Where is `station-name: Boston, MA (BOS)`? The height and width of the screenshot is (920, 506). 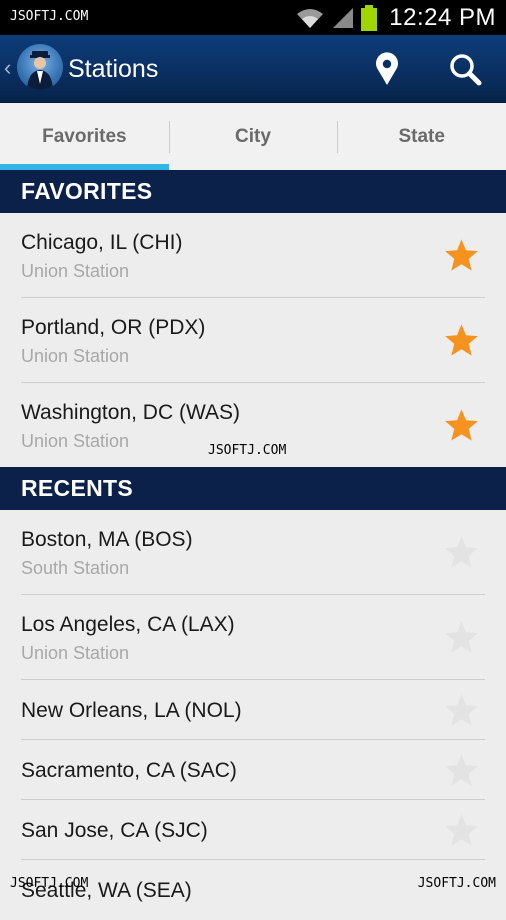 station-name: Boston, MA (BOS) is located at coordinates (107, 539).